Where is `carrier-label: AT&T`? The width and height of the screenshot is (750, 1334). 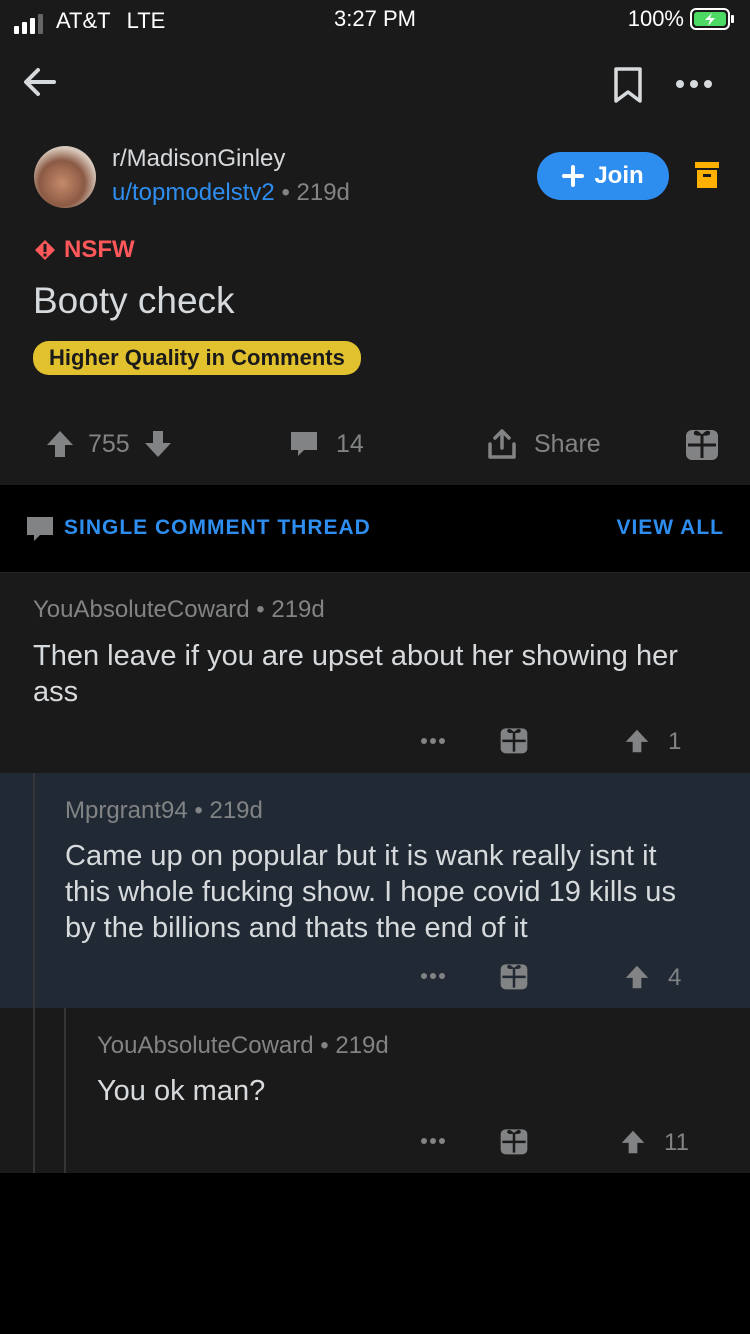
carrier-label: AT&T is located at coordinates (83, 20).